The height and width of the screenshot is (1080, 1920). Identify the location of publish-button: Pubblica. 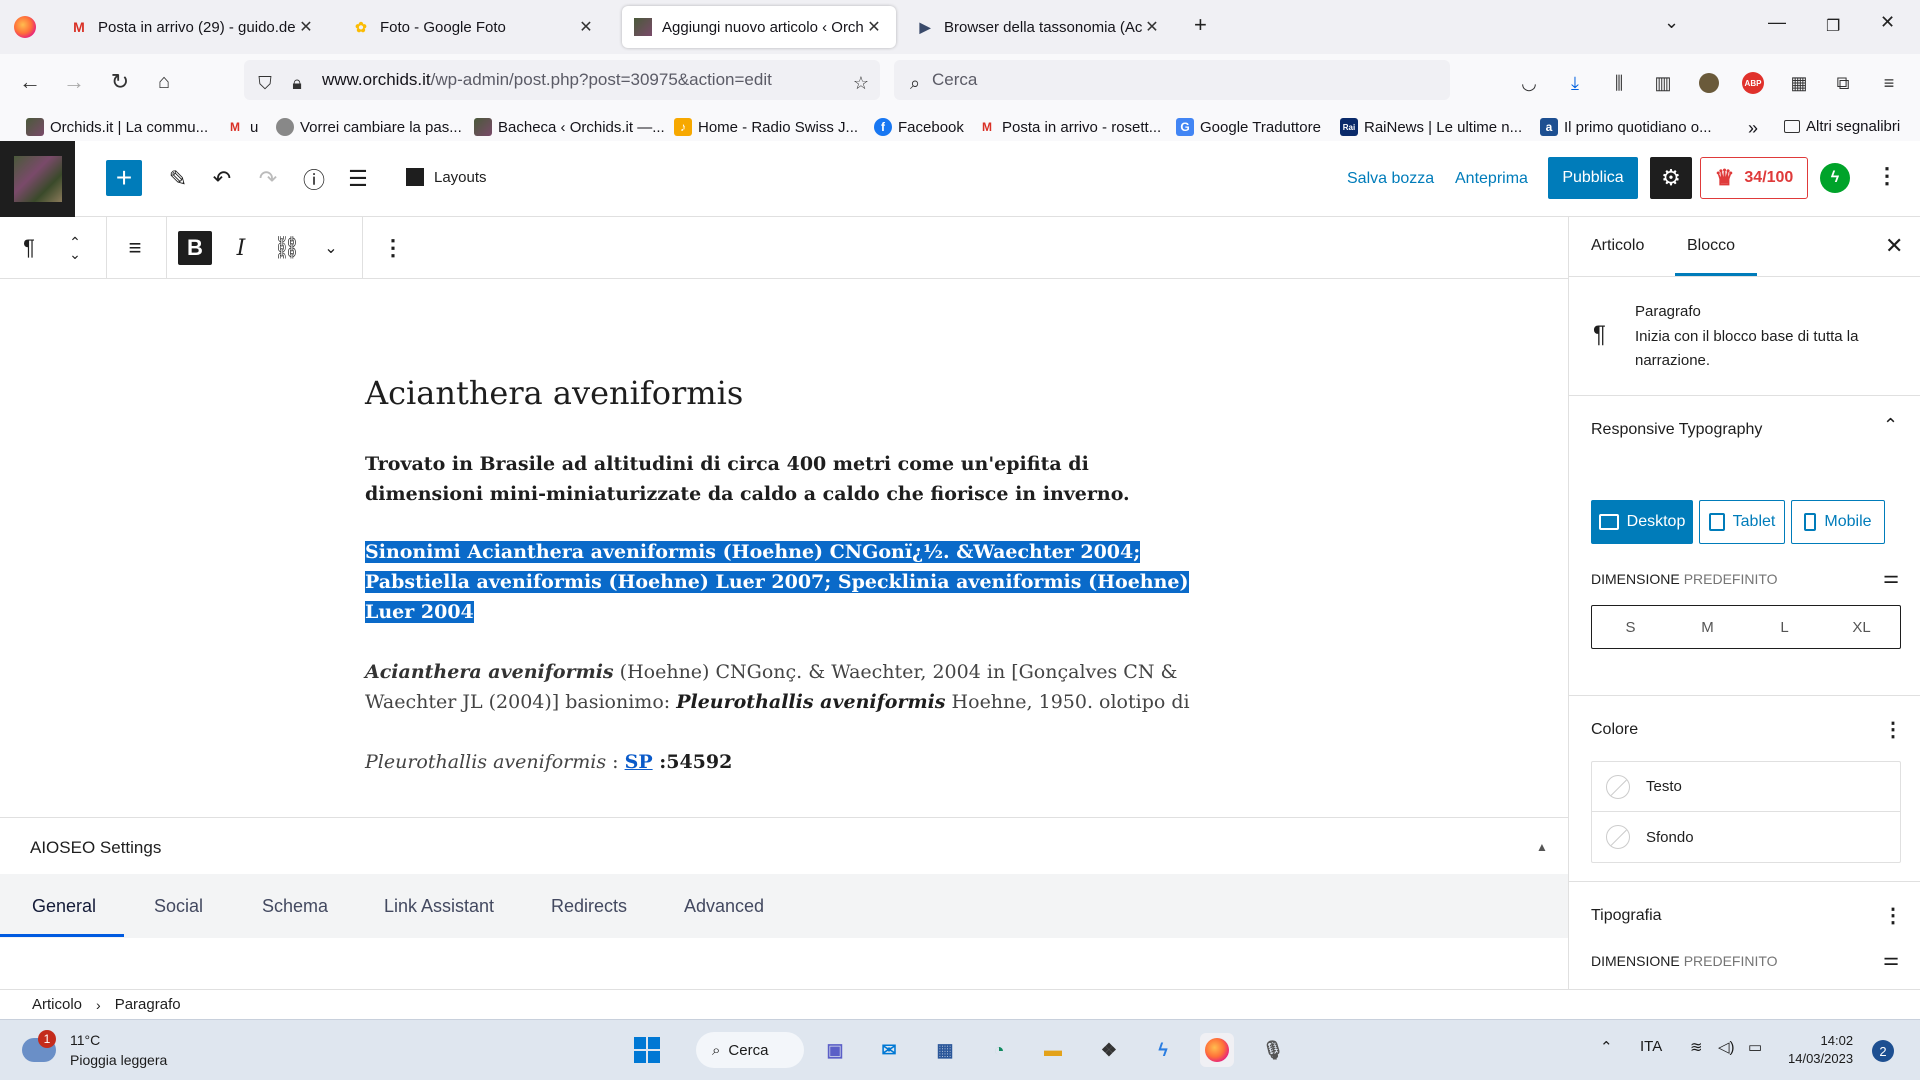
(1593, 178).